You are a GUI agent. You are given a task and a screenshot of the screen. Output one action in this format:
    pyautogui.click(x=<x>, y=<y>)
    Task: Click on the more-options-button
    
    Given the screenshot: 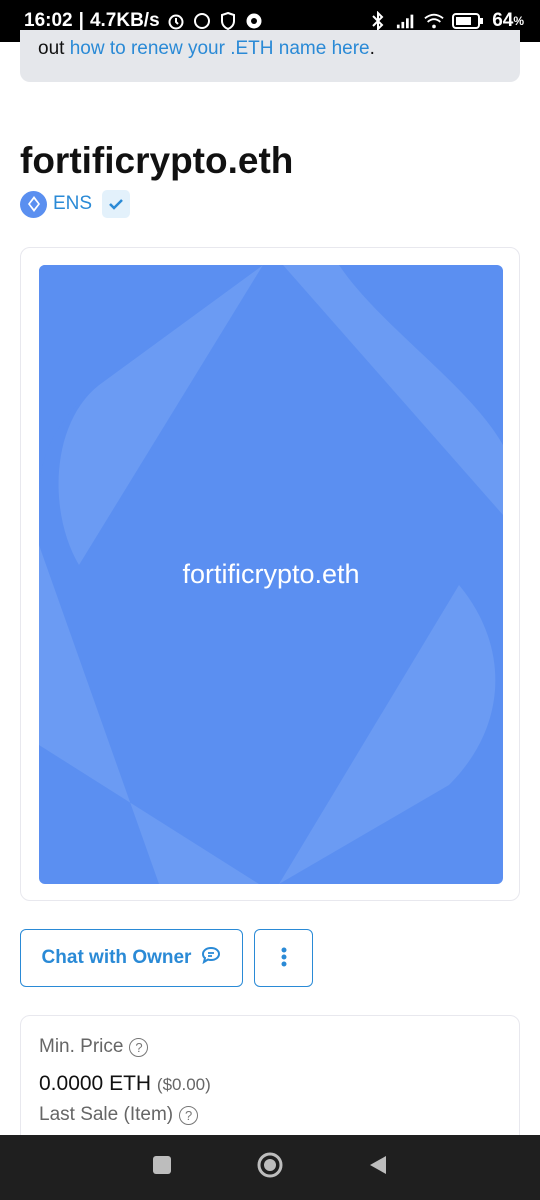 What is the action you would take?
    pyautogui.click(x=283, y=958)
    